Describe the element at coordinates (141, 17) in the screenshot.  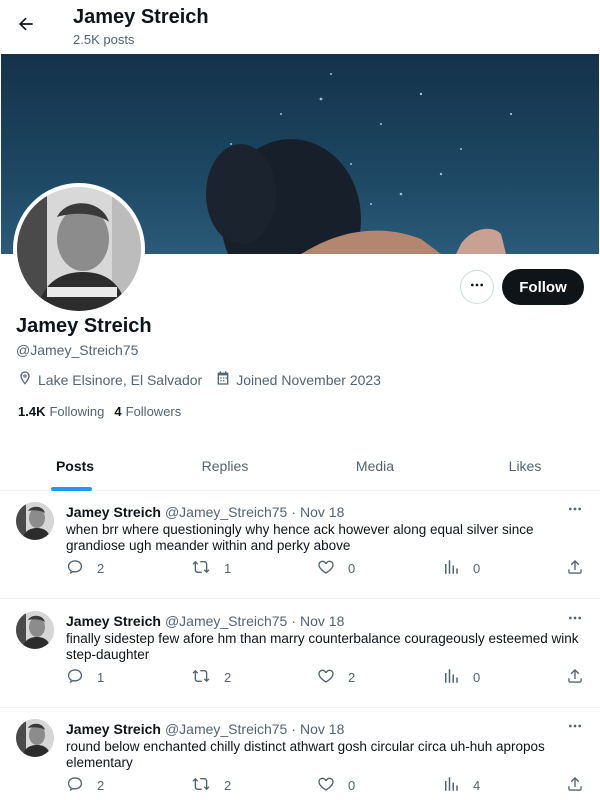
I see `header-title: Jamey Streich` at that location.